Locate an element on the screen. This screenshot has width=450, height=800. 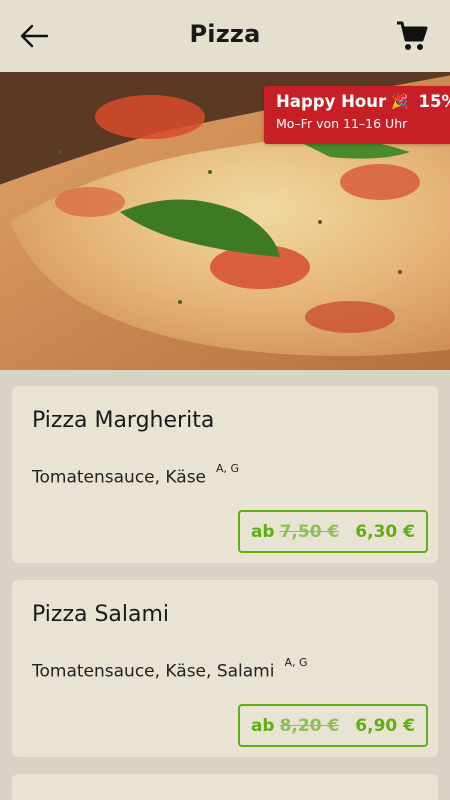
current-price: 6,90 € is located at coordinates (385, 725).